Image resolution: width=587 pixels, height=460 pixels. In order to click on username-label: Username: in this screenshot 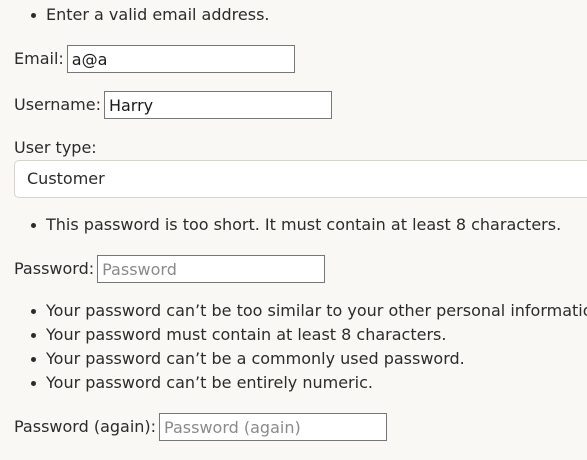, I will do `click(57, 104)`.